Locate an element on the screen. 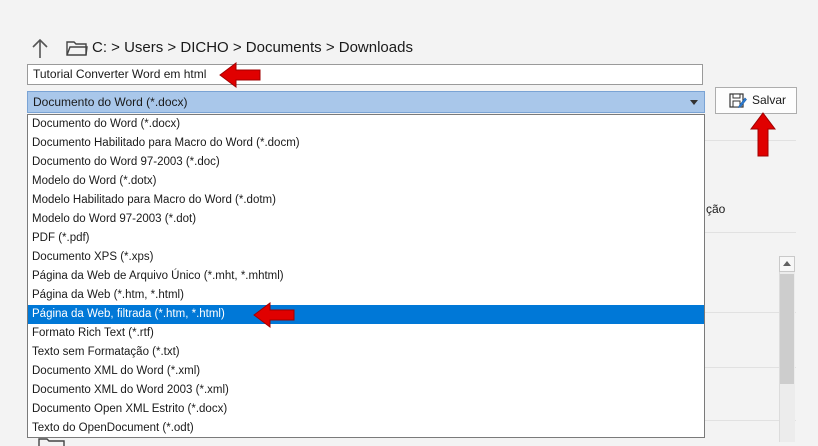 This screenshot has width=818, height=446. background-partial-label: ção is located at coordinates (716, 209).